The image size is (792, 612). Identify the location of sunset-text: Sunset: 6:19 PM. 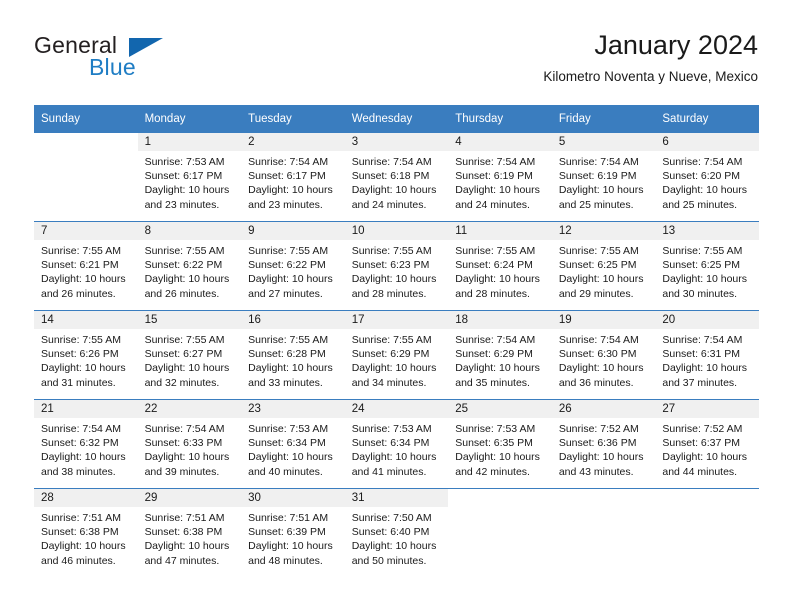
(494, 176).